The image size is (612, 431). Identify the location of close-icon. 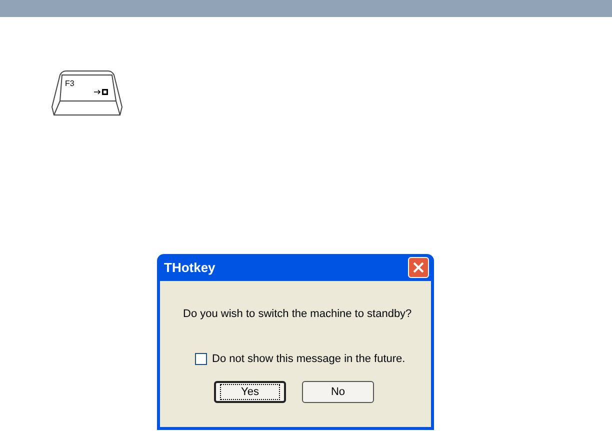
(418, 267).